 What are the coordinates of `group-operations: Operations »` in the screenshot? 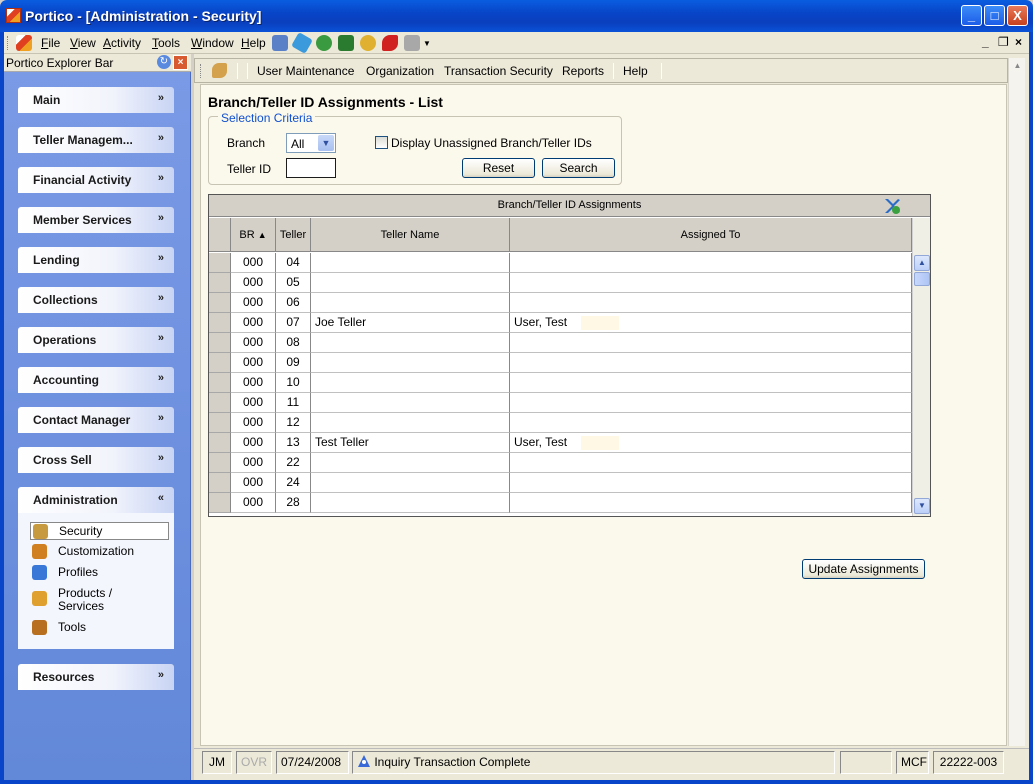 It's located at (96, 340).